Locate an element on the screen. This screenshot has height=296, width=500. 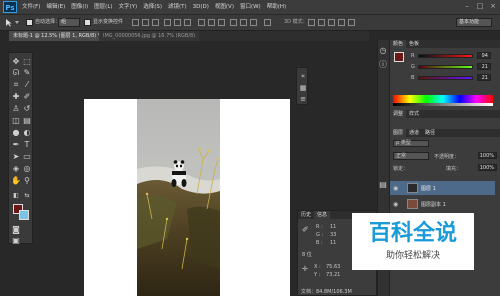
properties-icon: ▦ is located at coordinates (303, 88).